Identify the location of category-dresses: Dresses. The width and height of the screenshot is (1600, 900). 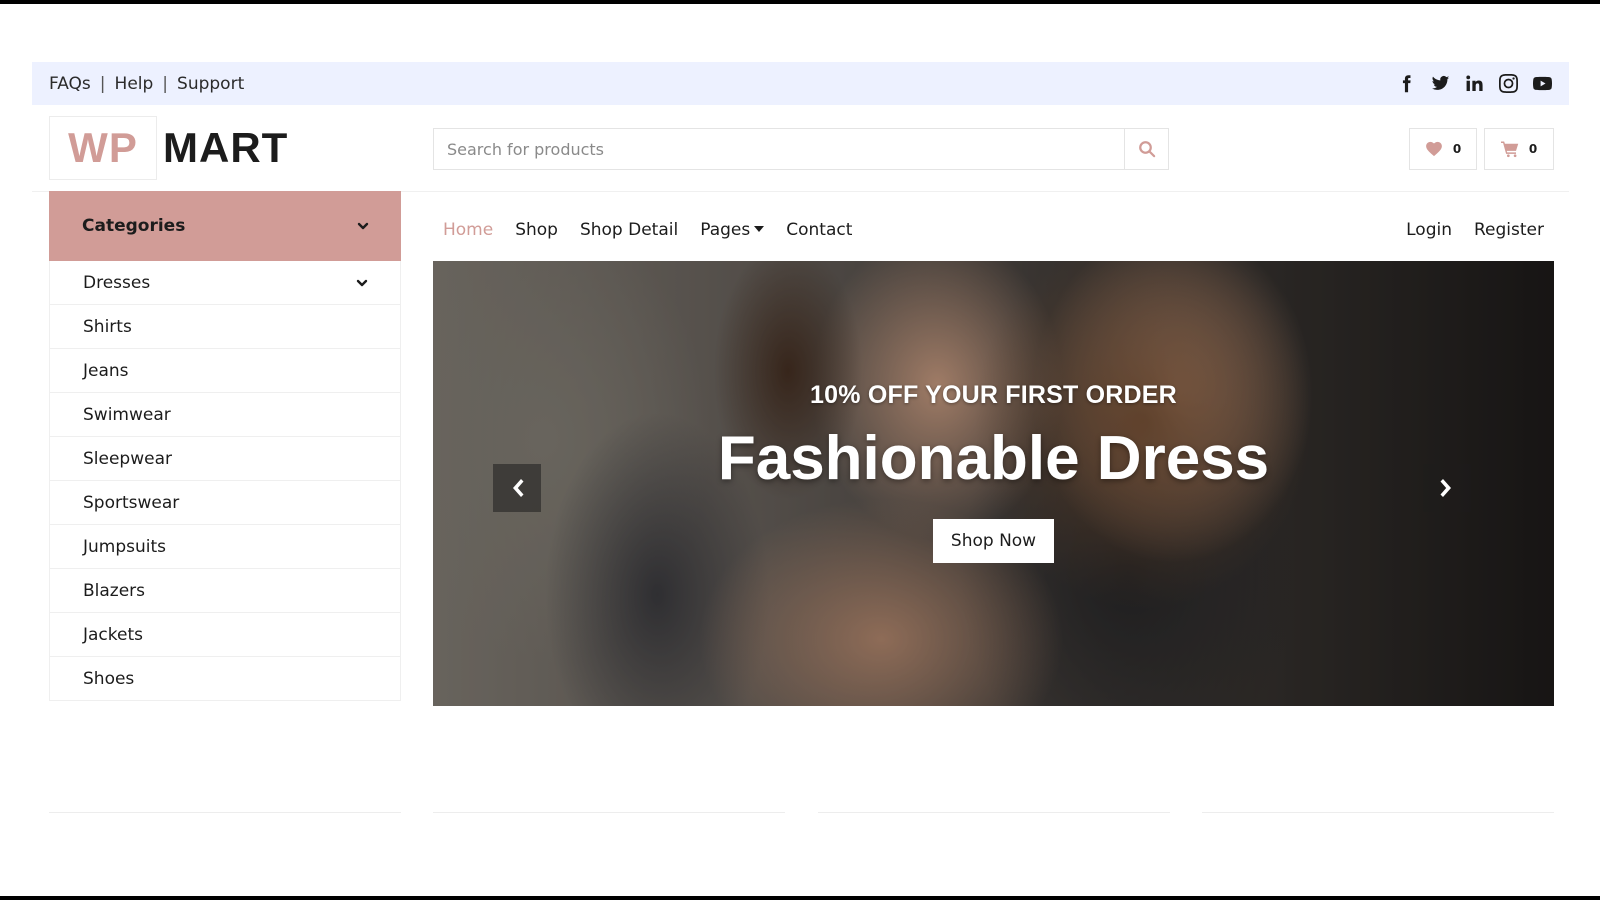
(225, 283).